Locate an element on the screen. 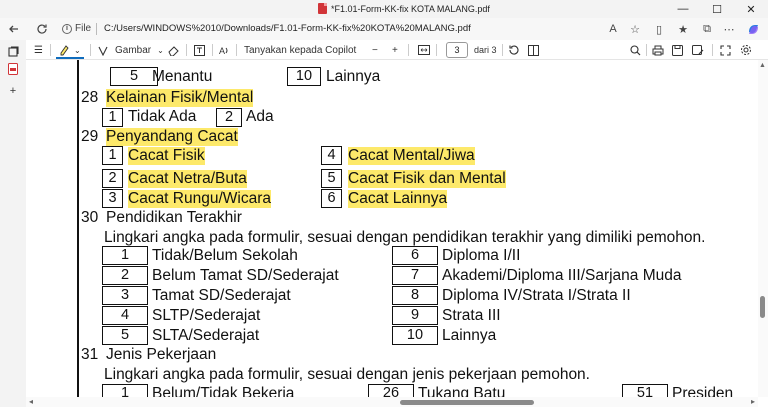 This screenshot has width=768, height=407. tab-actions-icon is located at coordinates (13, 51).